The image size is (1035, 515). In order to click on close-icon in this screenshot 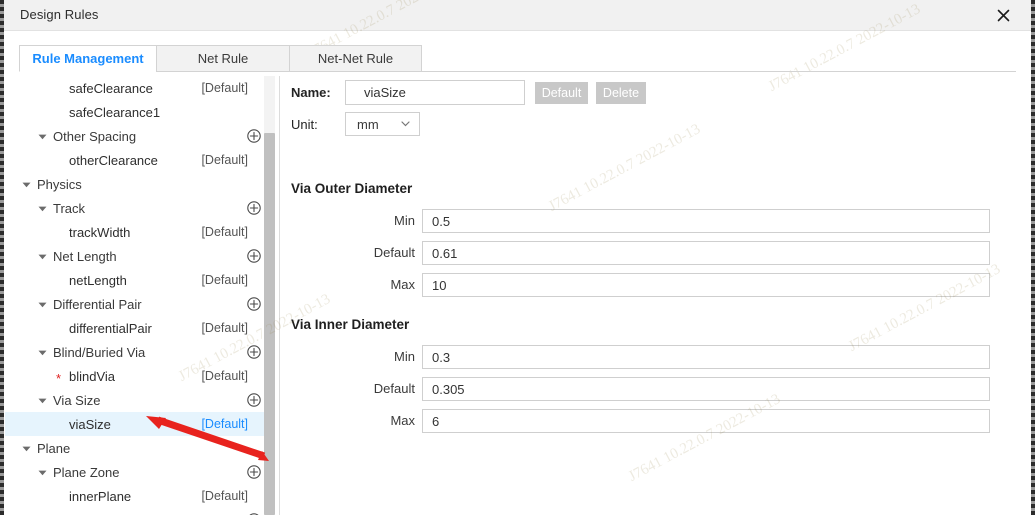, I will do `click(1003, 15)`.